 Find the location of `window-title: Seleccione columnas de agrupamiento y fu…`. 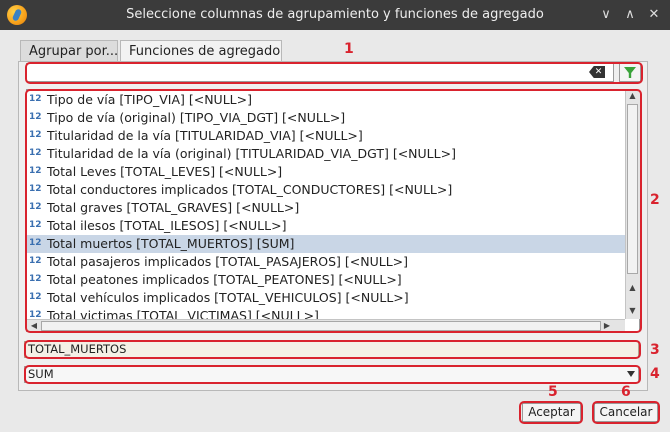

window-title: Seleccione columnas de agrupamiento y fu… is located at coordinates (335, 14).